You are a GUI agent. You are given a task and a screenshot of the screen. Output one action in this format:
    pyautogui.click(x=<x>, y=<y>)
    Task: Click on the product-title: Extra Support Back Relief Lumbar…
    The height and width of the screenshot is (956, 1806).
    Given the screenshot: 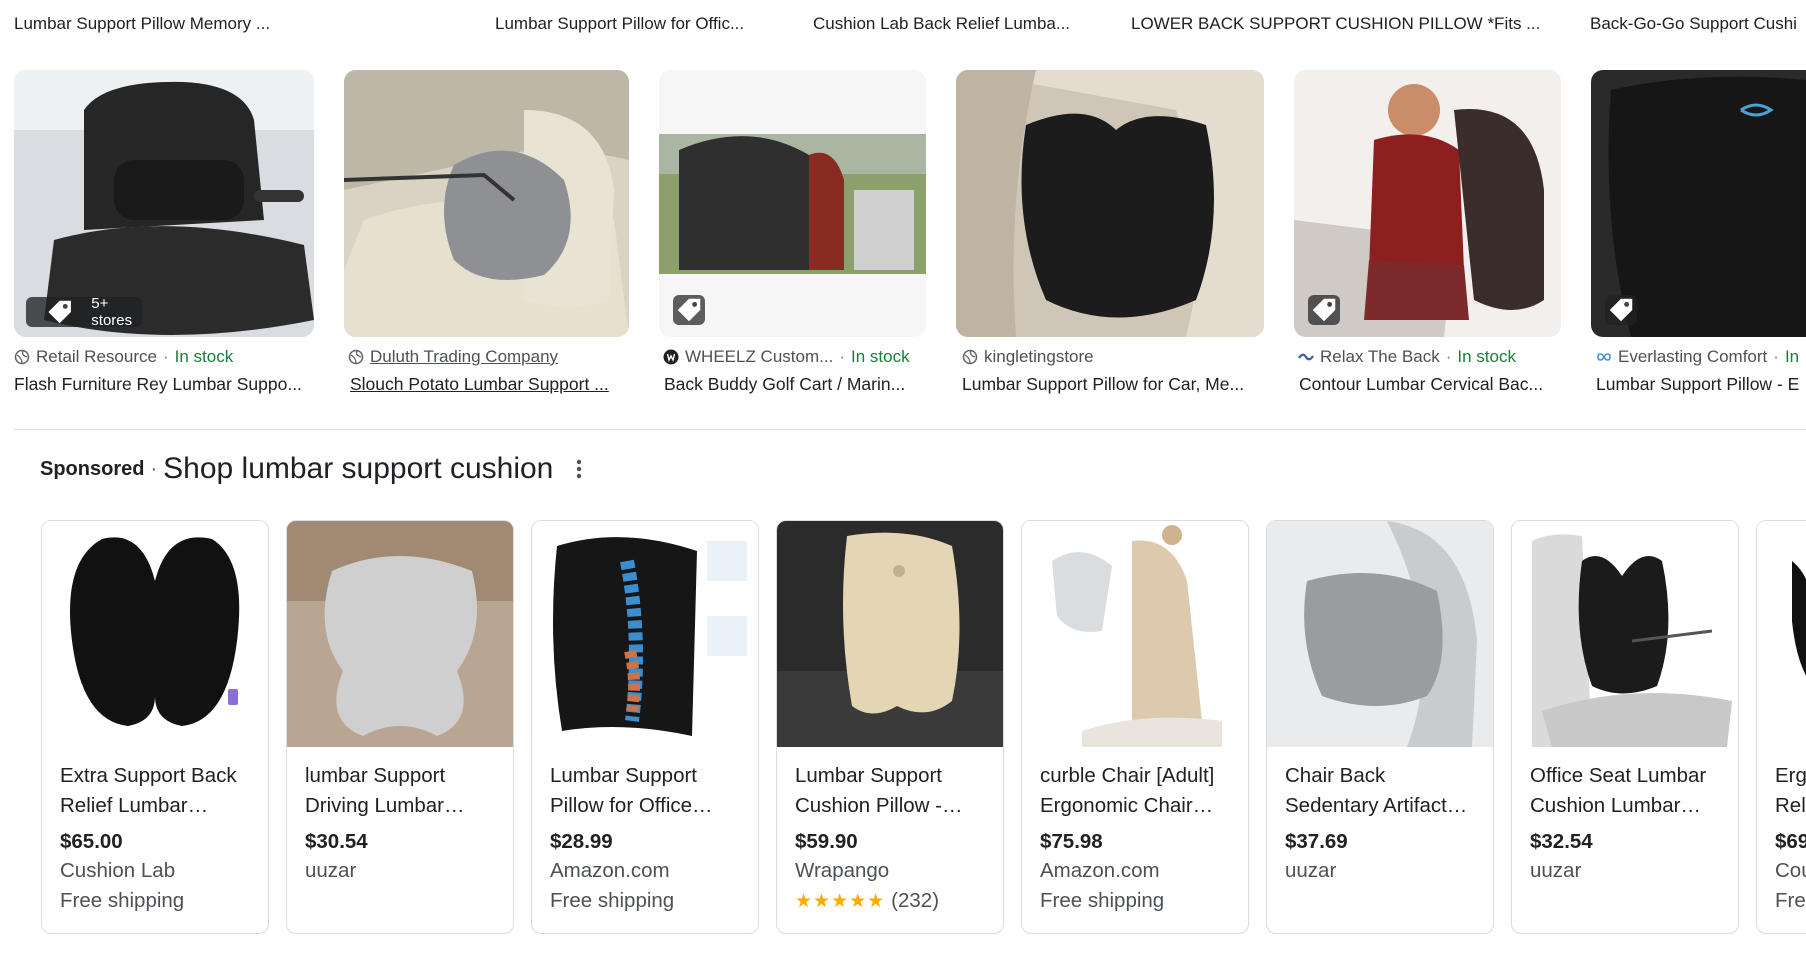 What is the action you would take?
    pyautogui.click(x=148, y=790)
    